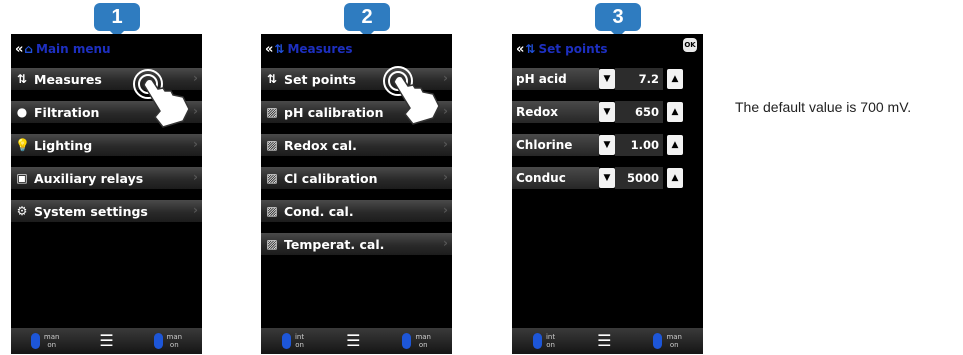 This screenshot has height=355, width=963. What do you see at coordinates (823, 107) in the screenshot?
I see `default-value-note: The default value is 700 mV.` at bounding box center [823, 107].